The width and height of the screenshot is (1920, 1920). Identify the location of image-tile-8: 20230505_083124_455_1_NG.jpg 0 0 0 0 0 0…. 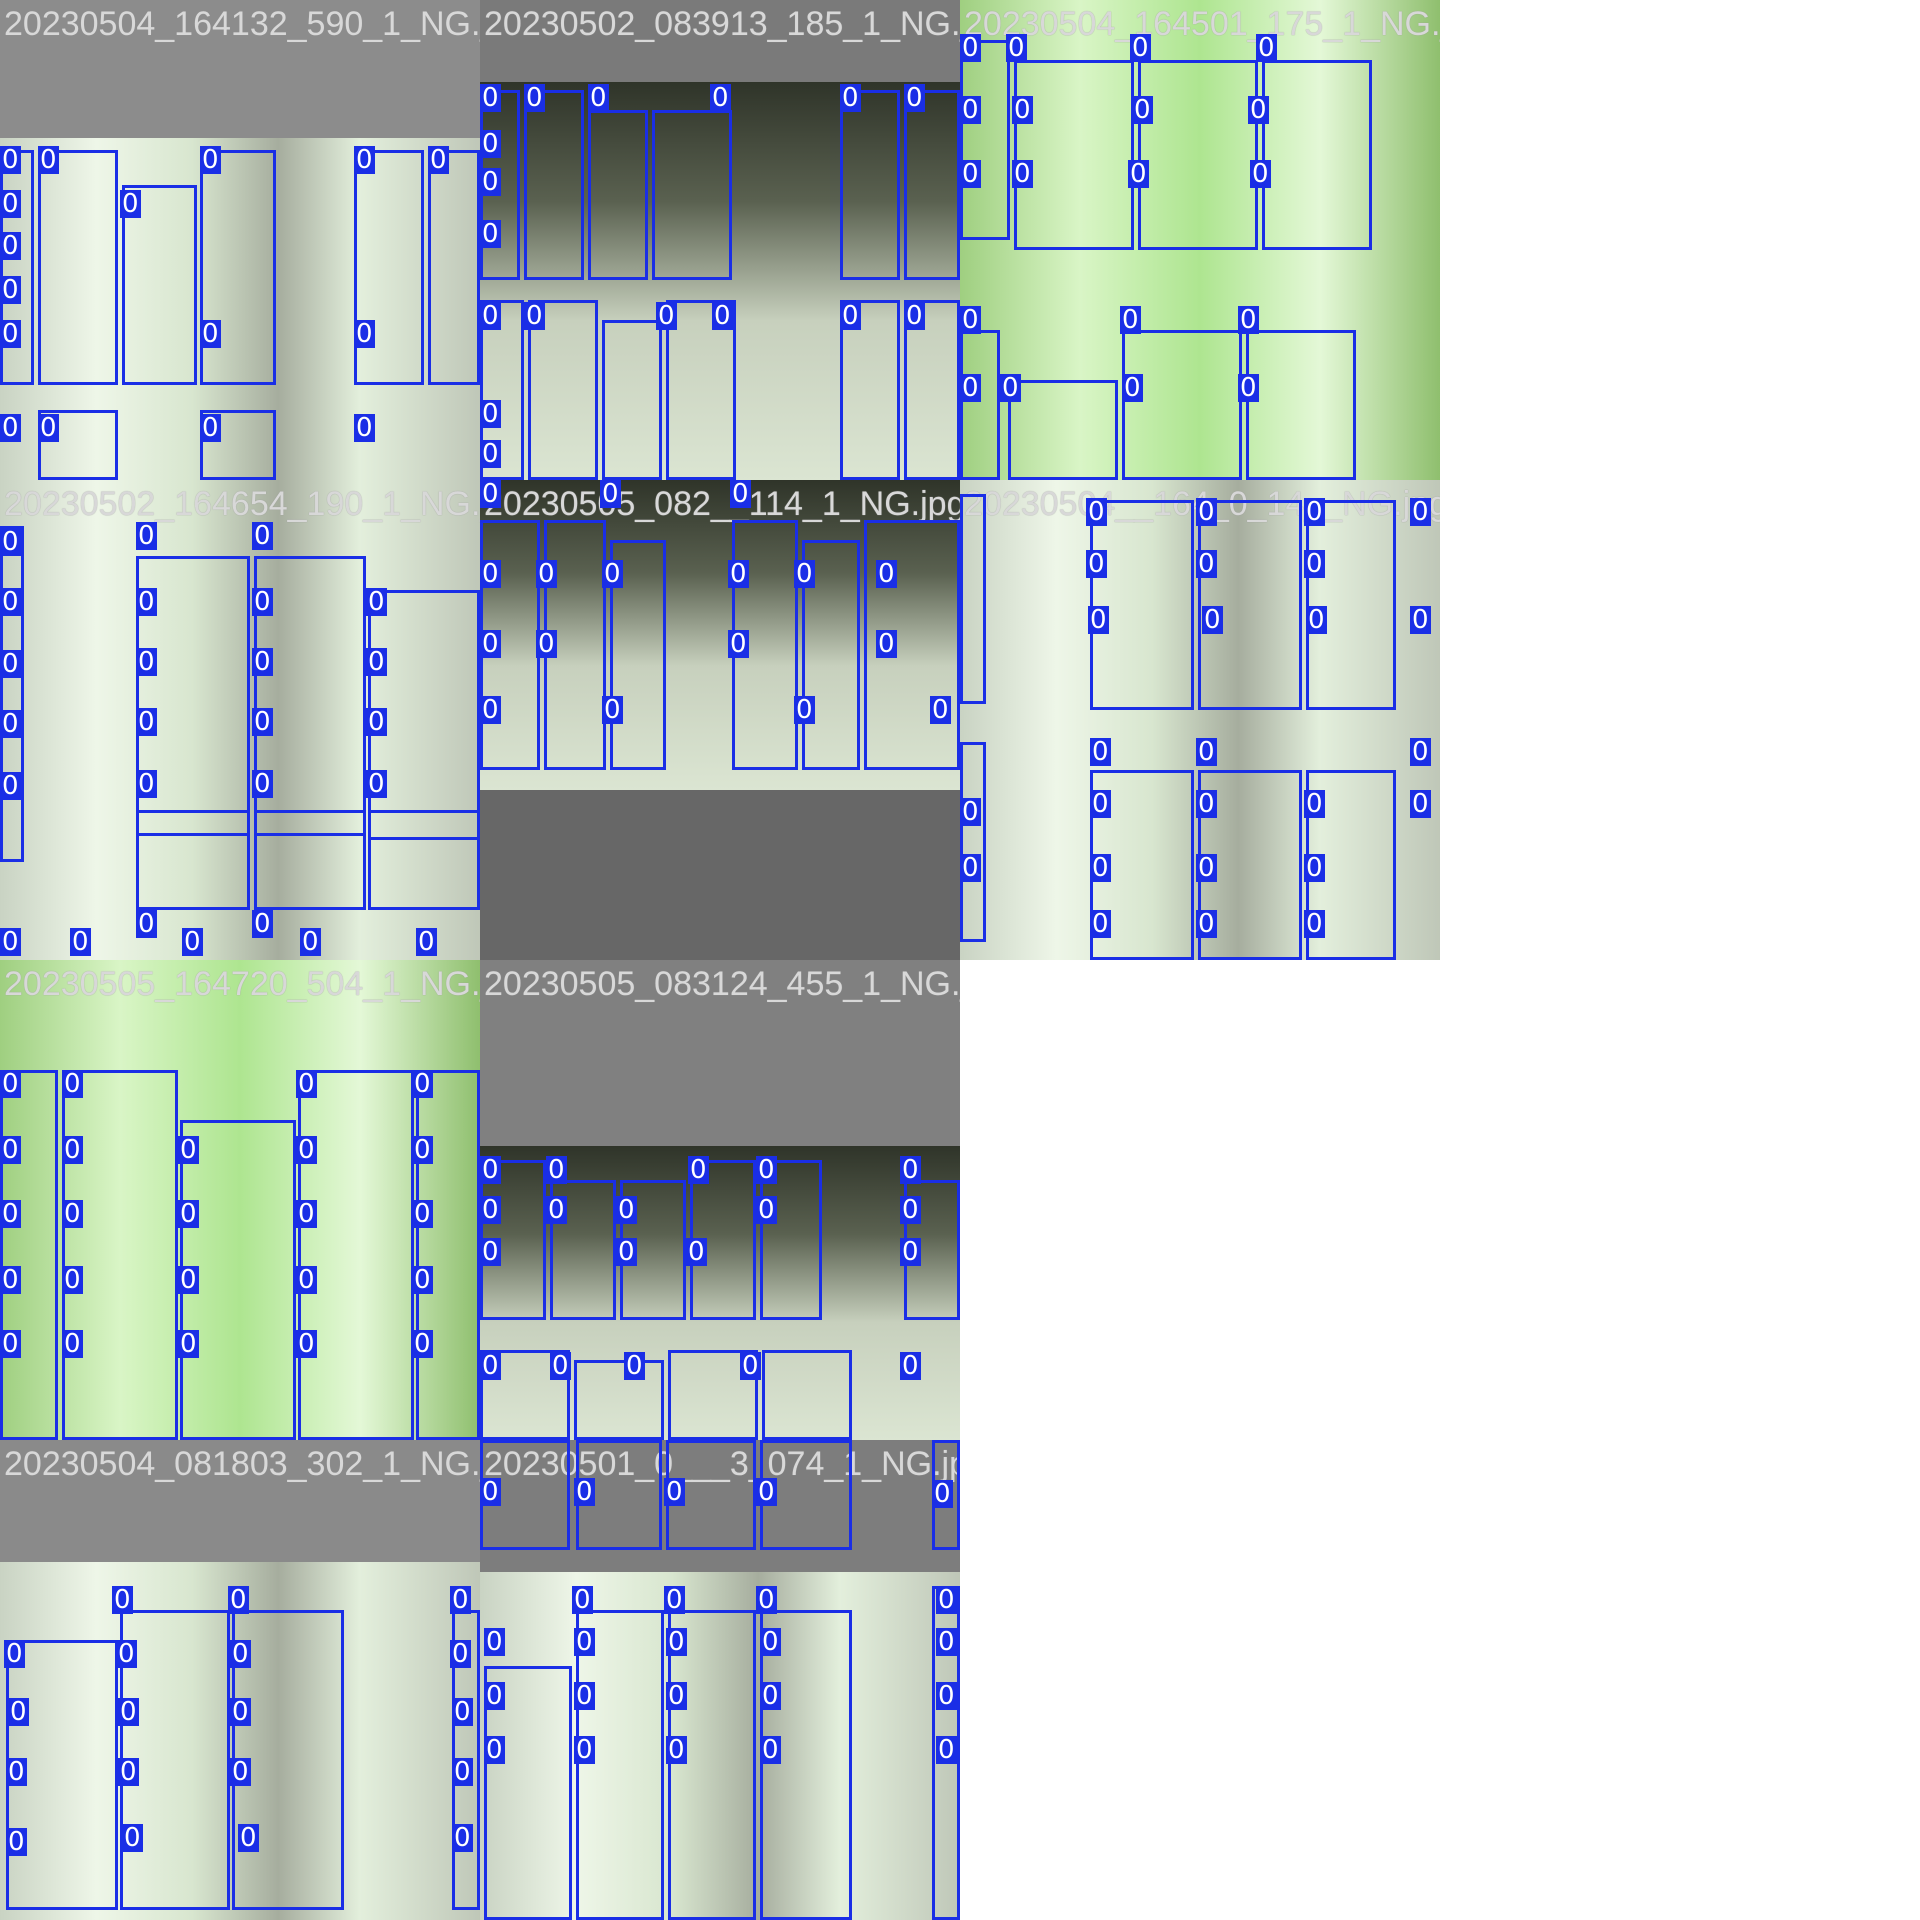
(720, 1200).